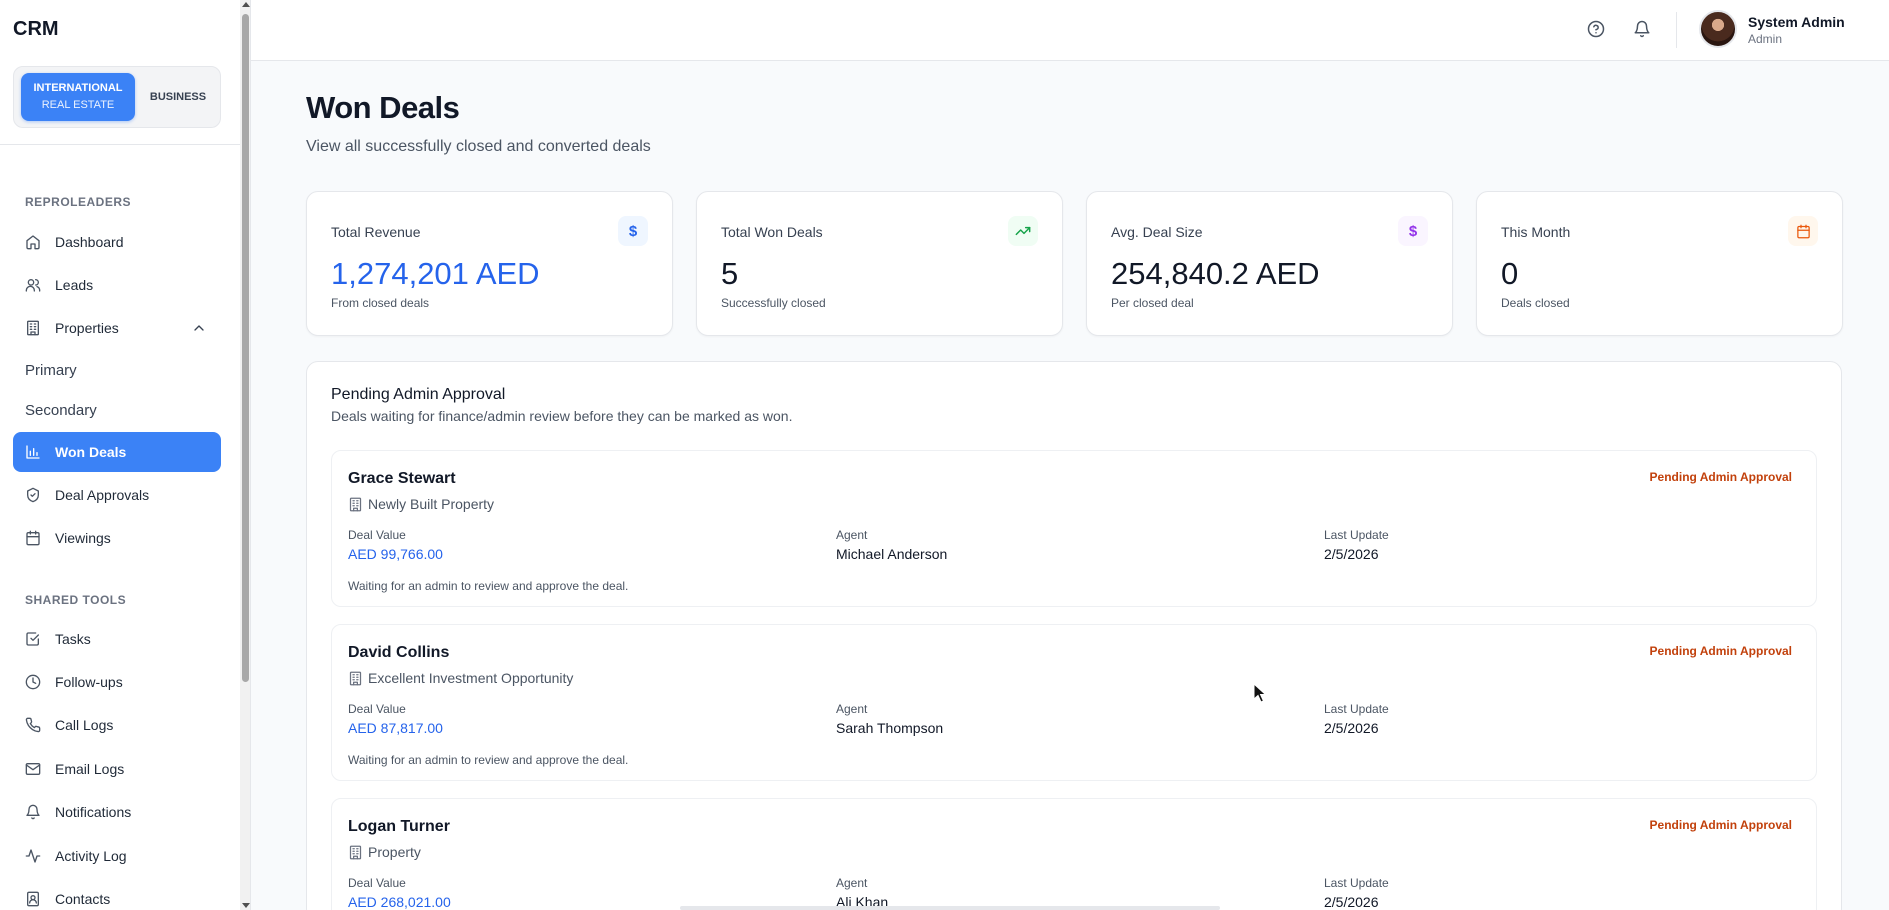 Image resolution: width=1889 pixels, height=910 pixels. Describe the element at coordinates (1718, 29) in the screenshot. I see `avatar` at that location.